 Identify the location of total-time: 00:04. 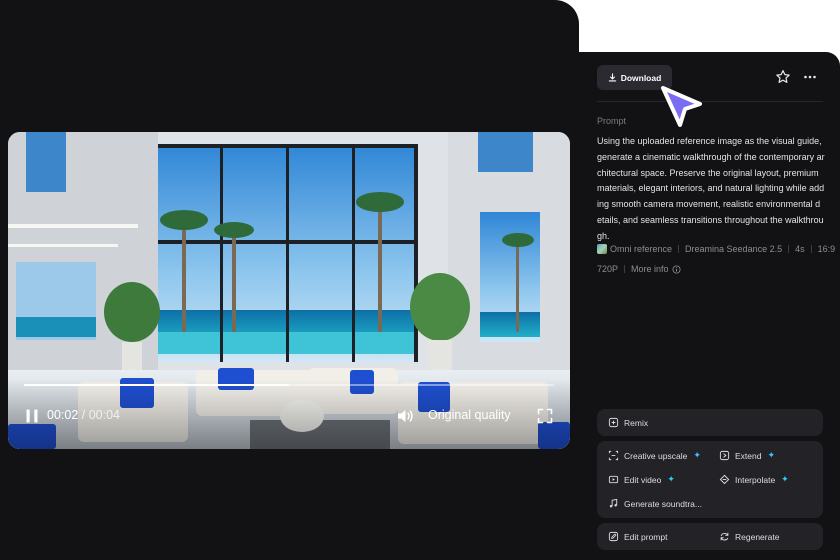
(104, 415).